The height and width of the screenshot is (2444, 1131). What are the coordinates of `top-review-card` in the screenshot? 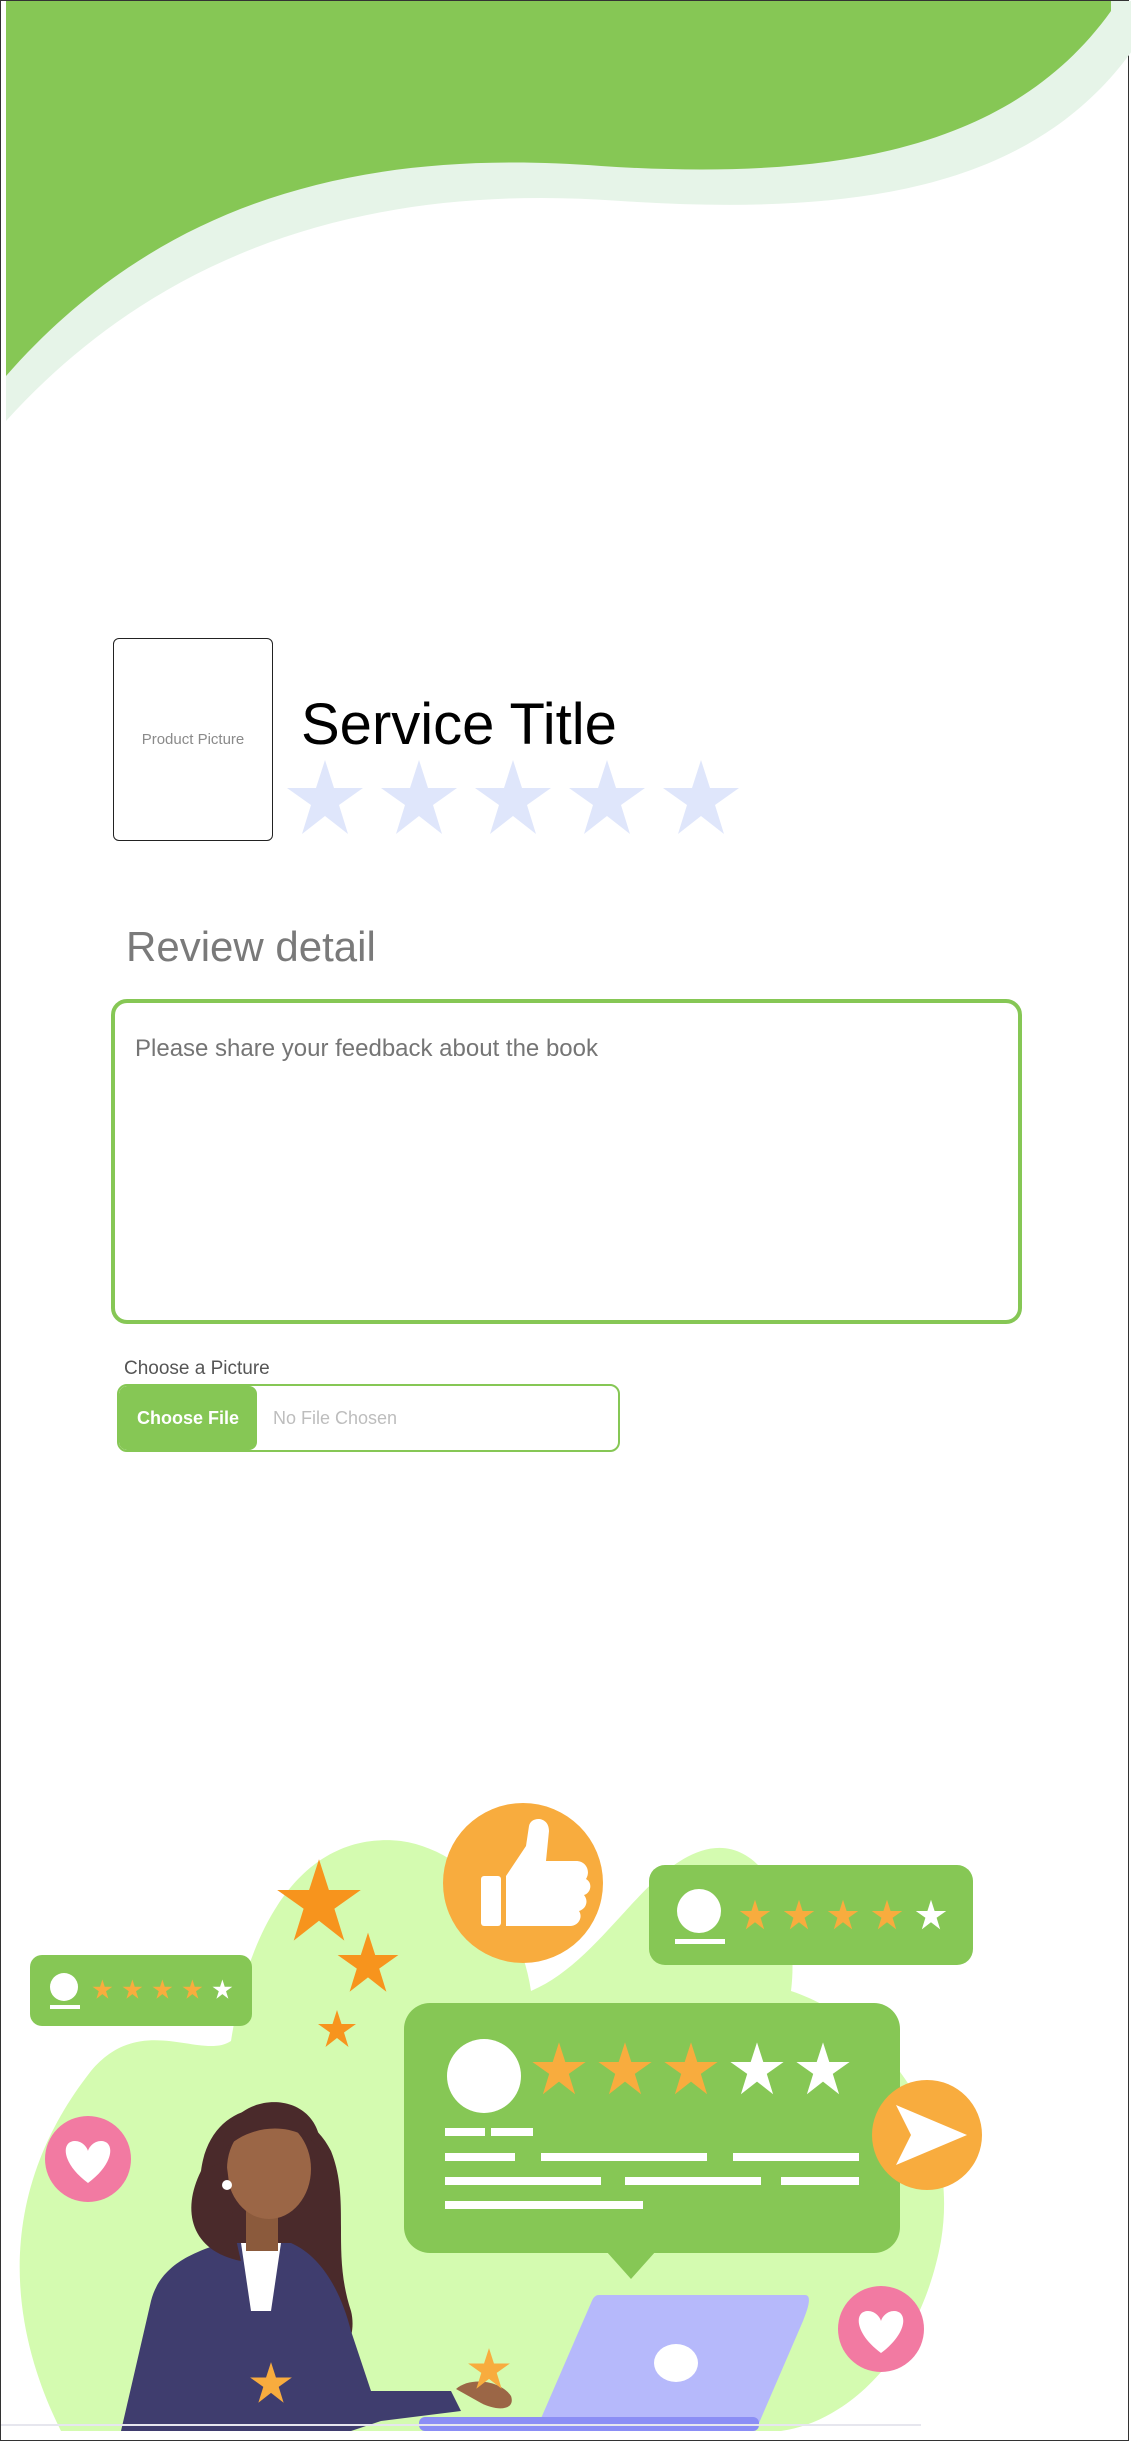 It's located at (811, 1915).